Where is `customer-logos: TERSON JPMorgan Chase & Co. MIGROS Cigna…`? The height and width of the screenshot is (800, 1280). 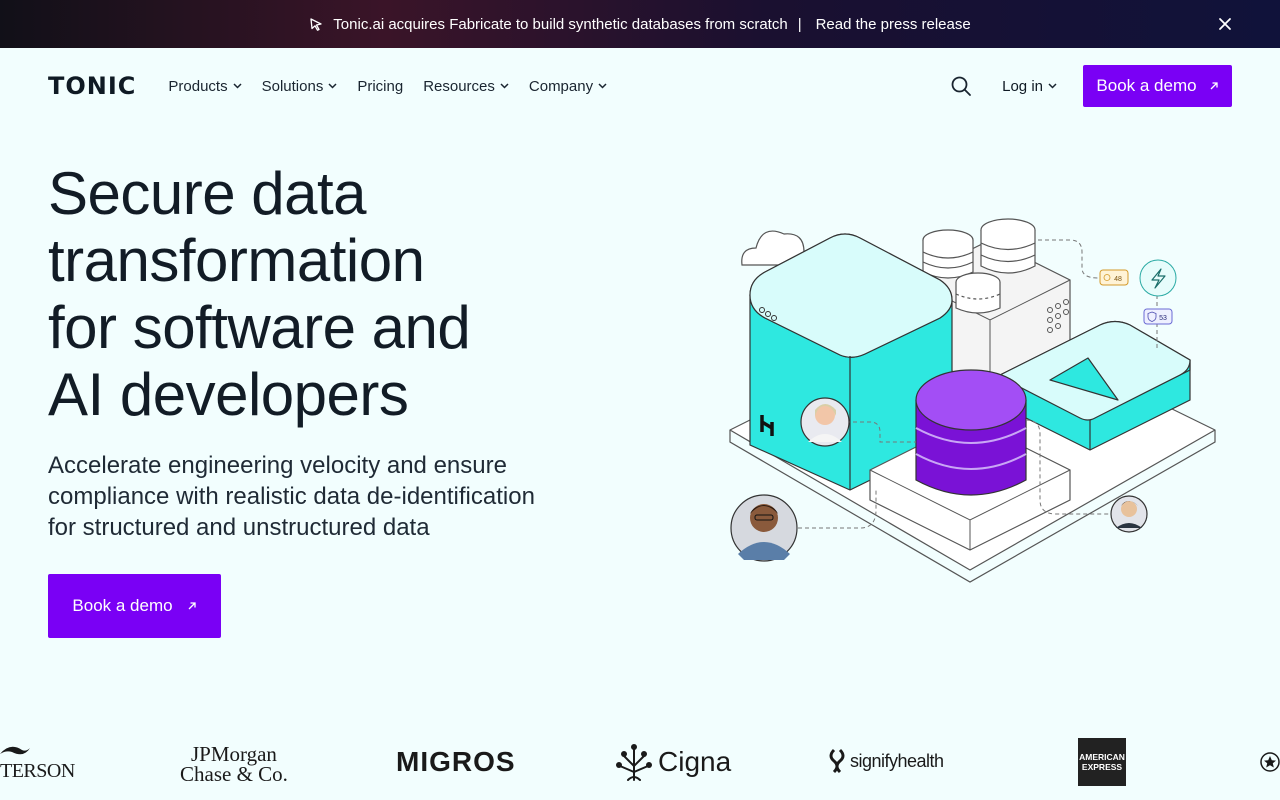 customer-logos: TERSON JPMorgan Chase & Co. MIGROS Cigna… is located at coordinates (640, 762).